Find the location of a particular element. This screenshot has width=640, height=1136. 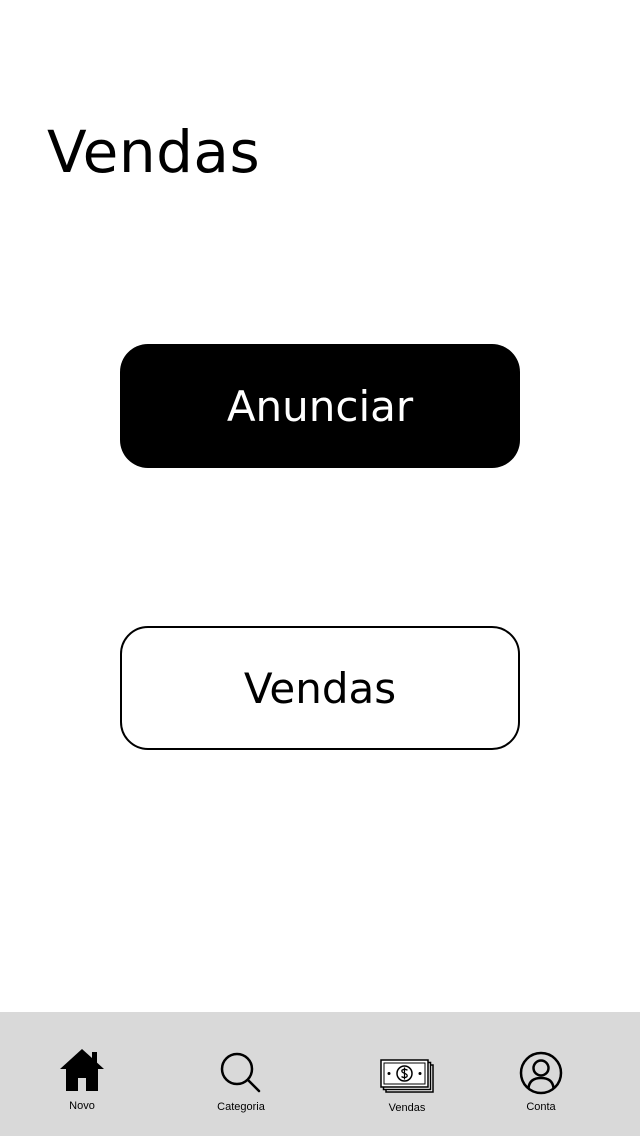

search-icon is located at coordinates (240, 1072).